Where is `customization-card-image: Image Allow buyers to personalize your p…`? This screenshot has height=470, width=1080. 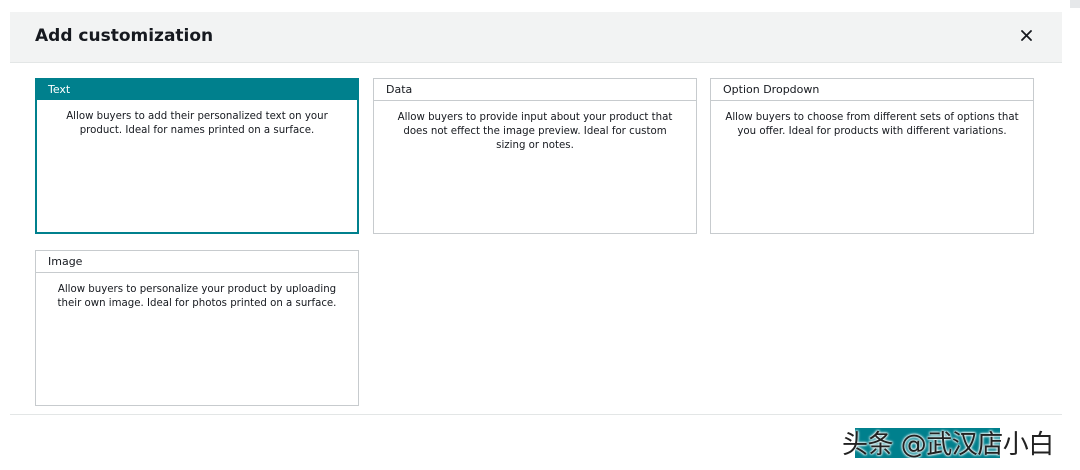 customization-card-image: Image Allow buyers to personalize your p… is located at coordinates (197, 328).